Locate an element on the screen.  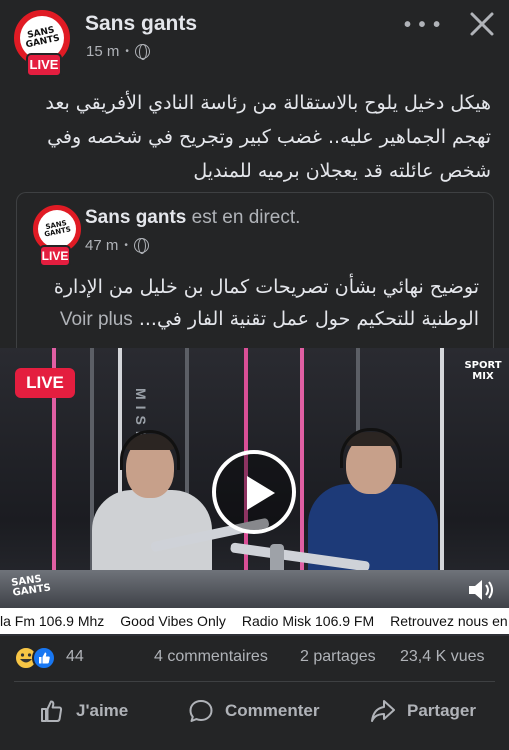
shared-page-name-text: Sans gants is located at coordinates (135, 217).